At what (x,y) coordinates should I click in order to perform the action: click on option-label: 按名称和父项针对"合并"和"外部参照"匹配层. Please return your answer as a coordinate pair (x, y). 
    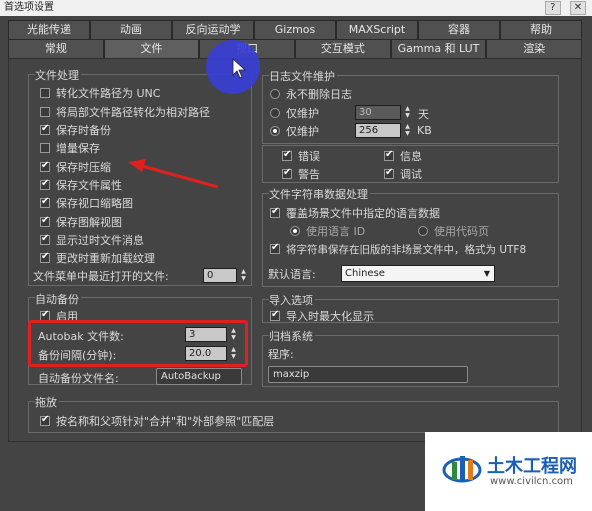
    Looking at the image, I should click on (165, 421).